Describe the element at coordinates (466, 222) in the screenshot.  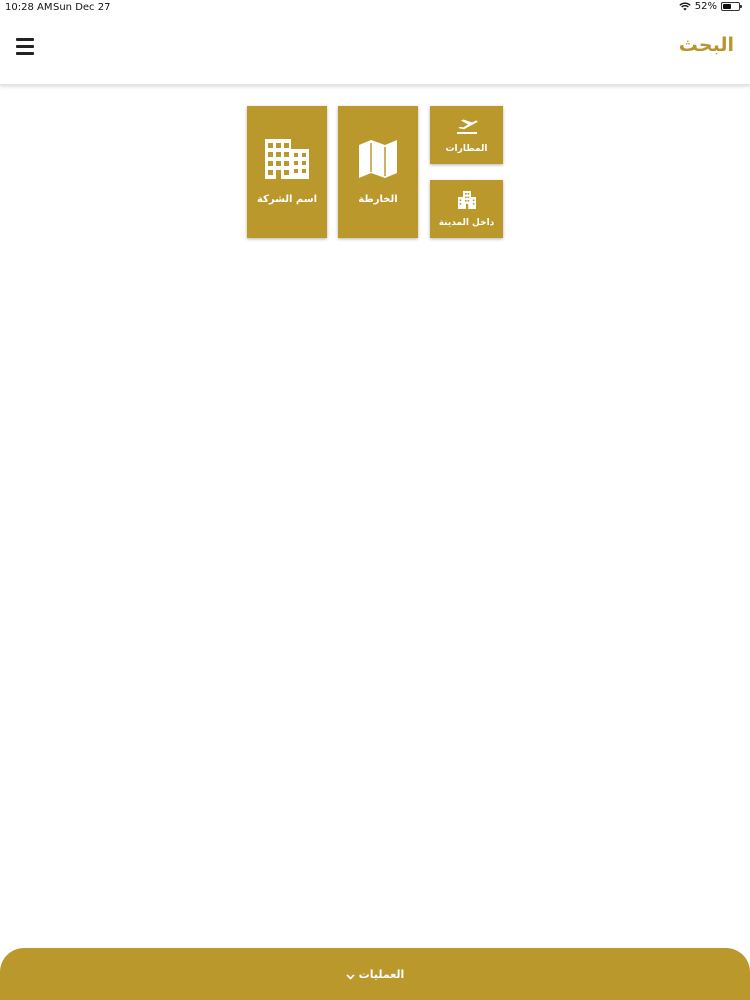
I see `in-city-label: داخل المدينة` at that location.